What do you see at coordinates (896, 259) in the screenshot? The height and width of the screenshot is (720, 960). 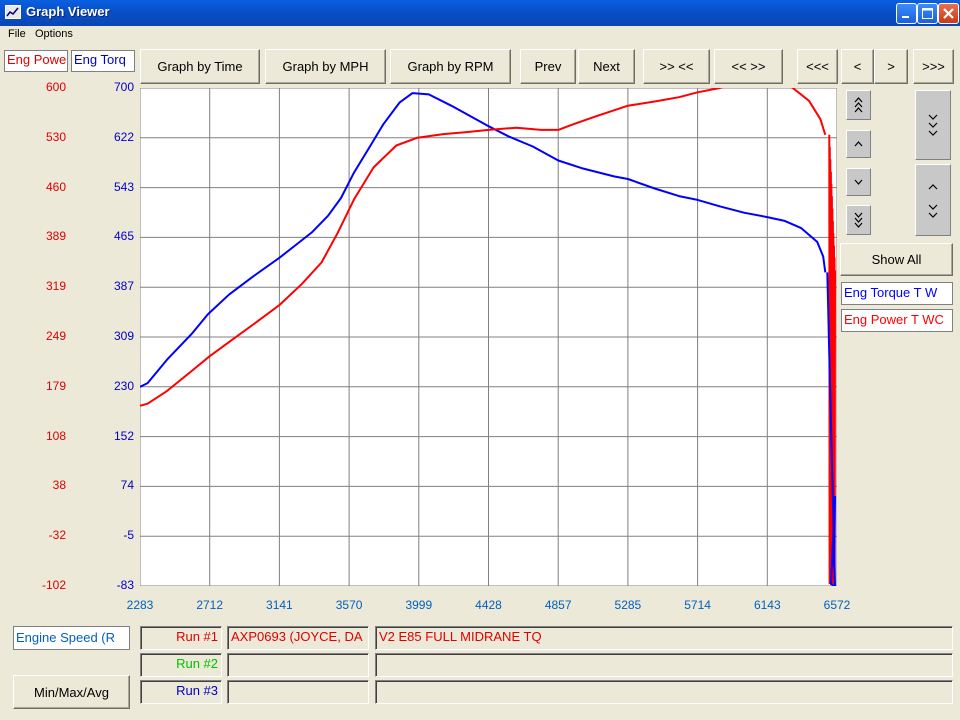 I see `show-all-button: Show All` at bounding box center [896, 259].